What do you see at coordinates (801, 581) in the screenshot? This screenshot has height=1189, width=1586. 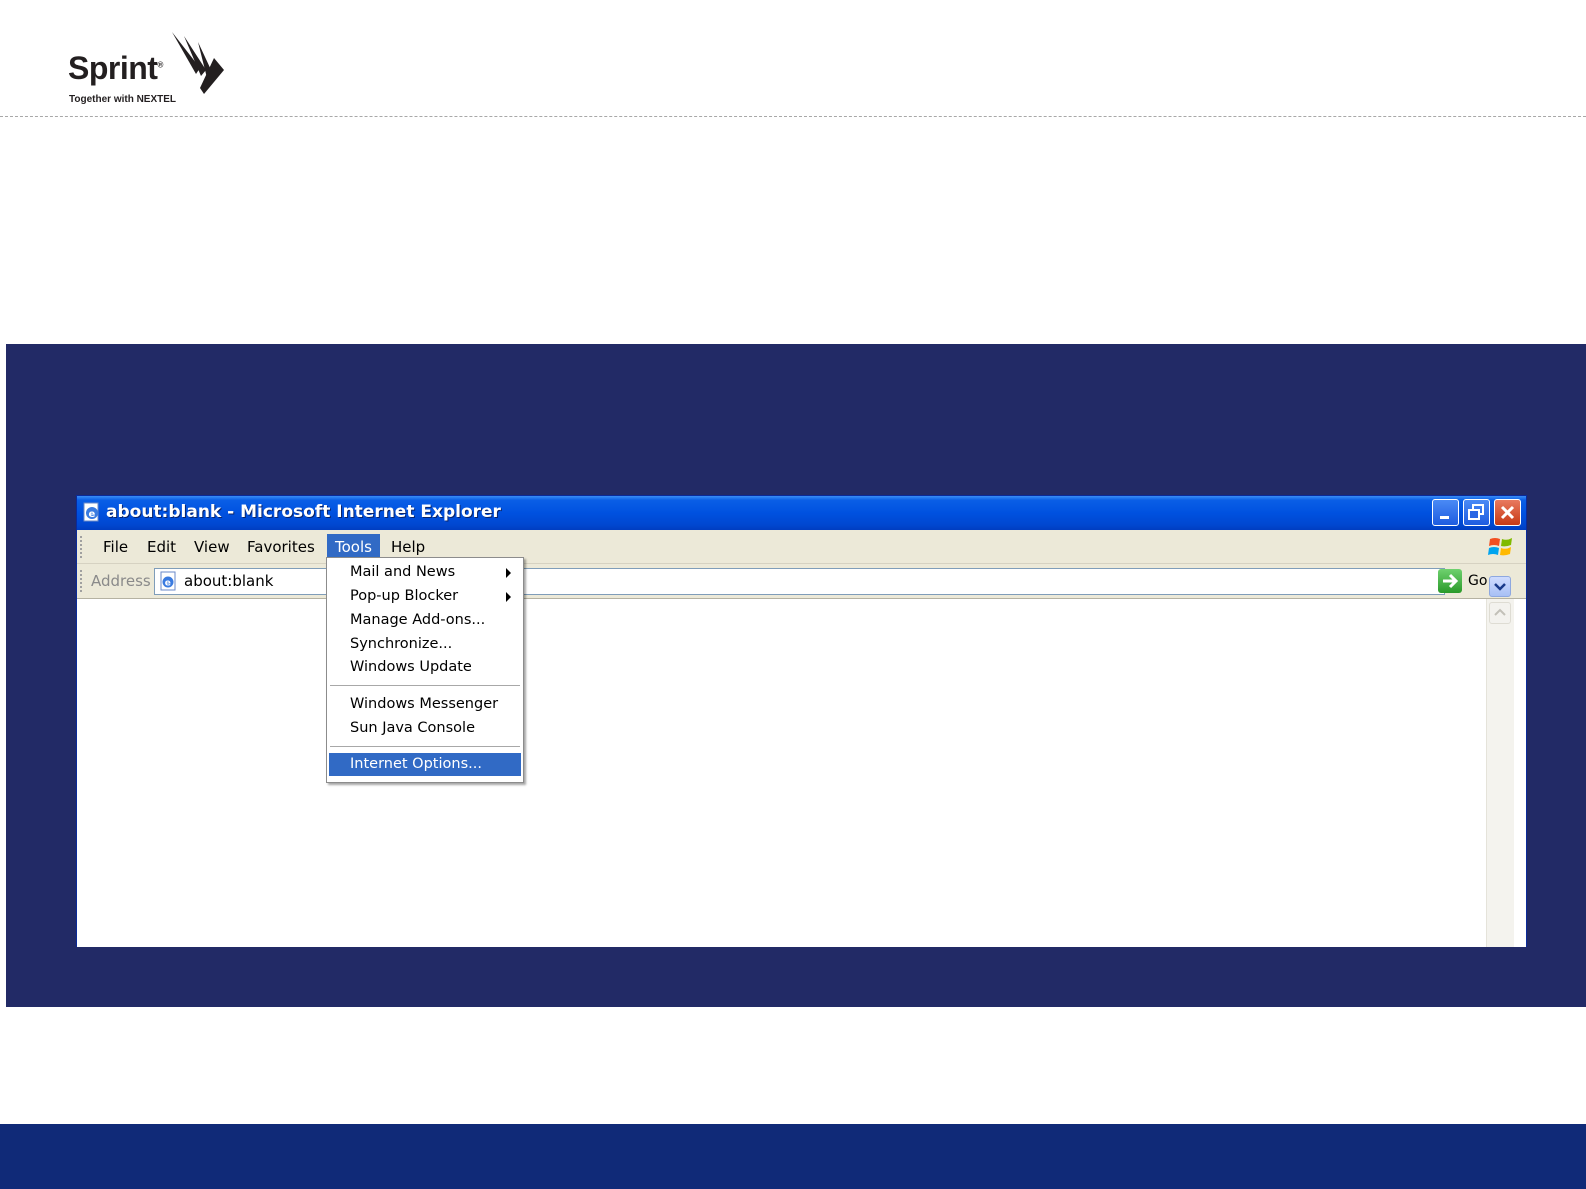 I see `address-bar: Address e about:blank Go` at bounding box center [801, 581].